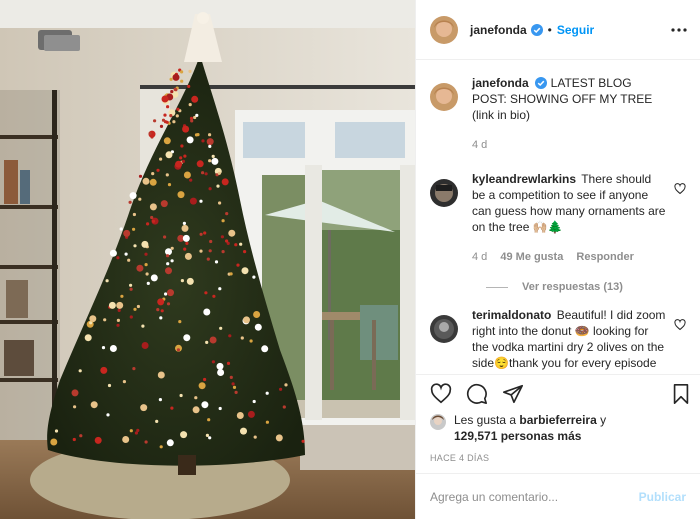 Image resolution: width=700 pixels, height=519 pixels. Describe the element at coordinates (681, 394) in the screenshot. I see `save-bookmark-icon` at that location.